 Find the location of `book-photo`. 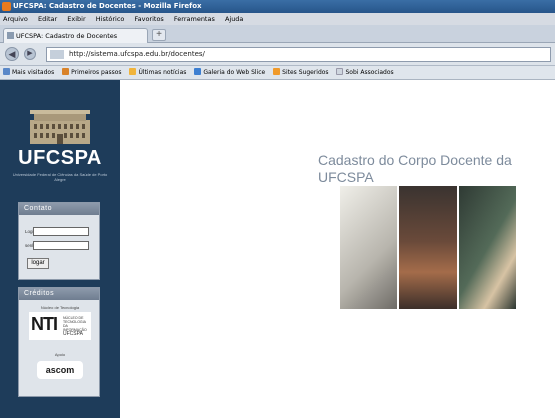

book-photo is located at coordinates (368, 247).